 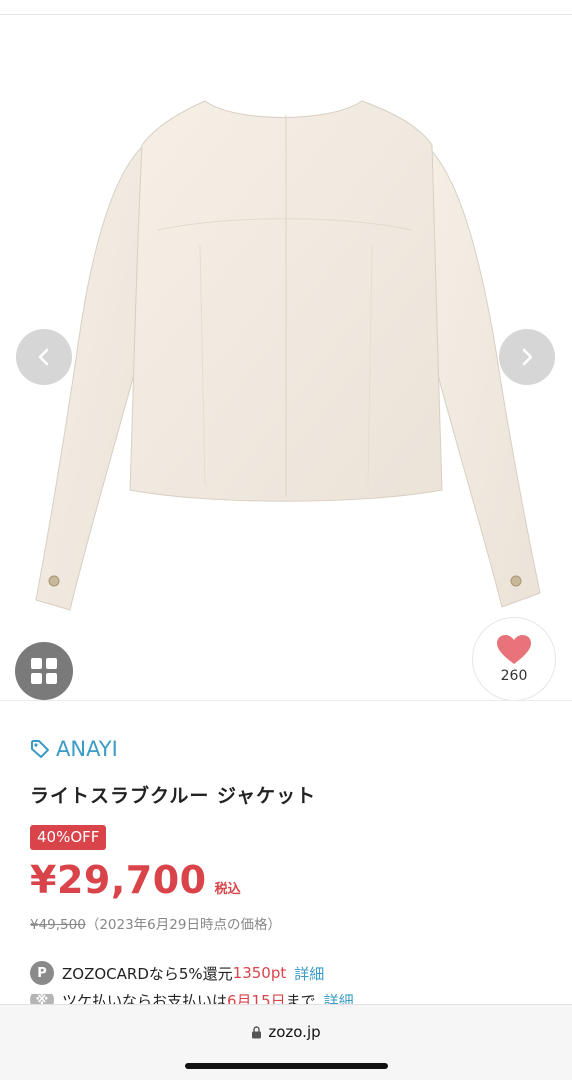 What do you see at coordinates (42, 973) in the screenshot?
I see `points-icon: P` at bounding box center [42, 973].